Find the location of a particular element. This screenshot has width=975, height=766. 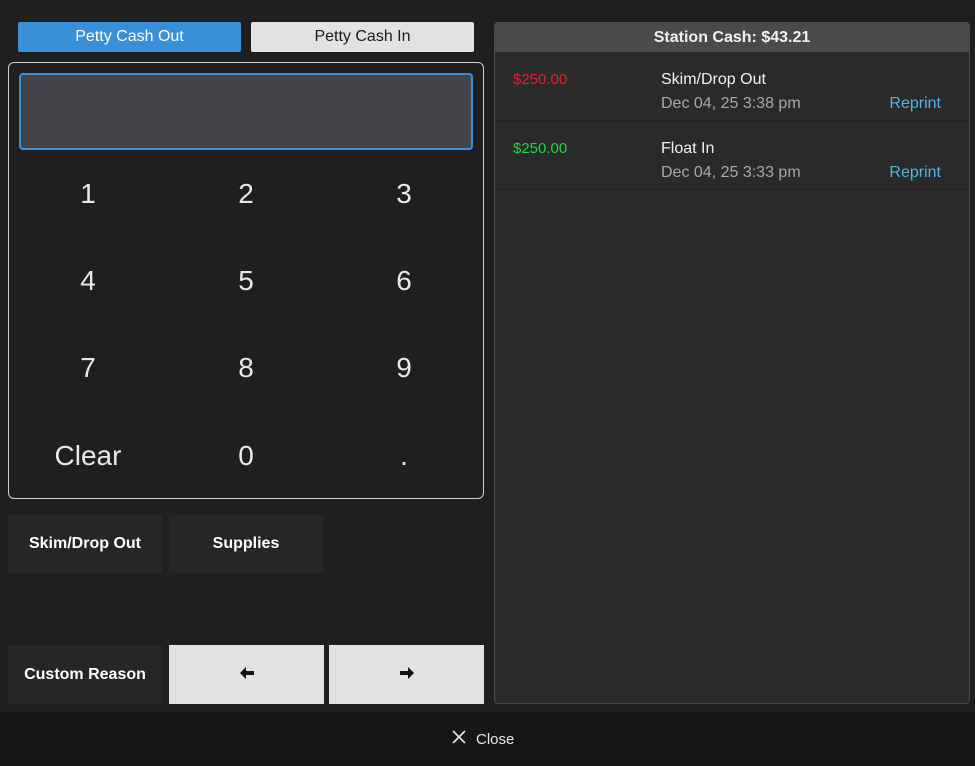

key-6: 6 is located at coordinates (404, 281).